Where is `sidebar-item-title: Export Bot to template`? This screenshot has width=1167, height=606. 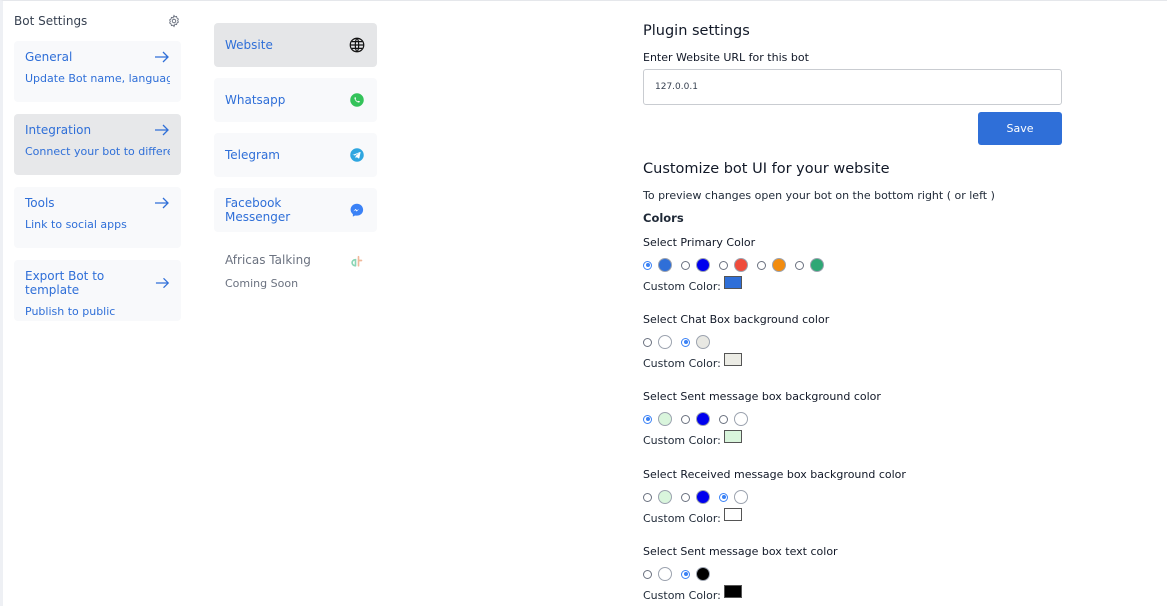
sidebar-item-title: Export Bot to template is located at coordinates (65, 283).